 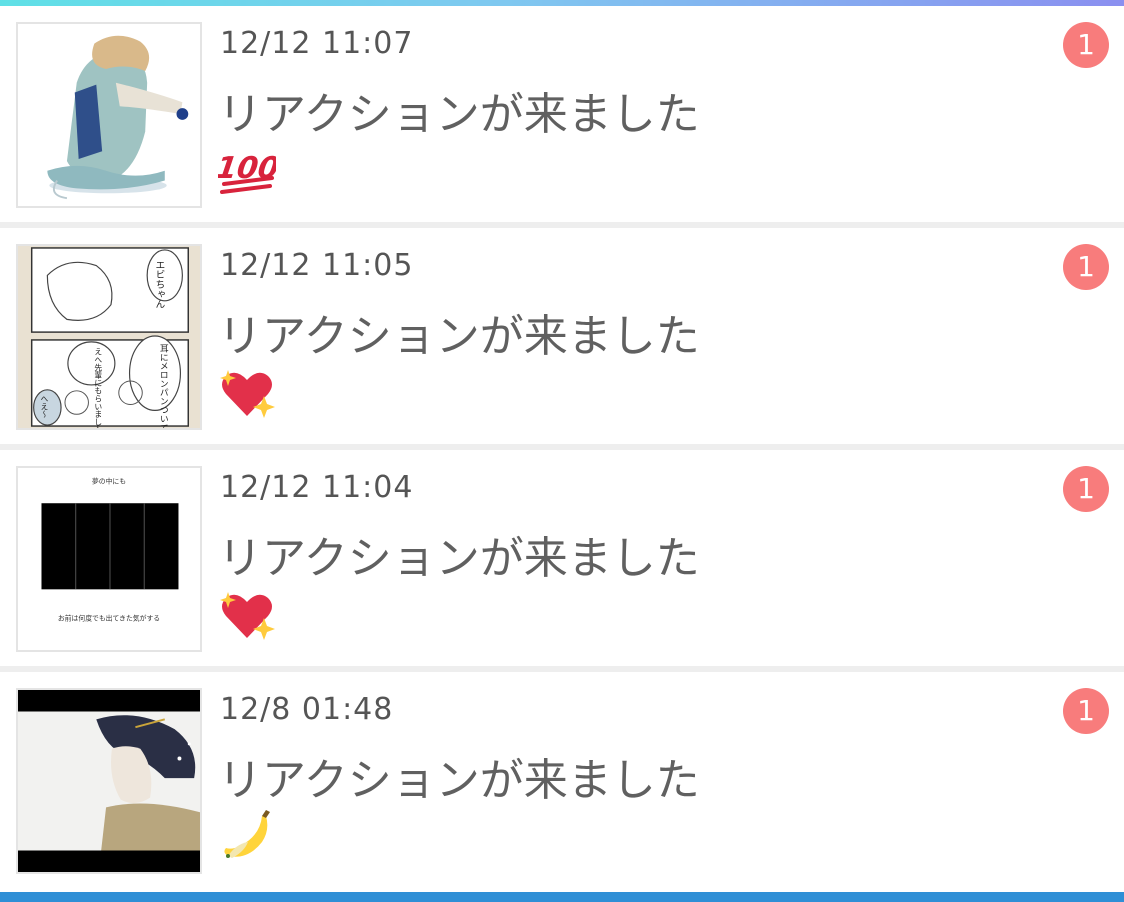 I want to click on page-caption-text: お前は何度でも出てきた気がする, so click(x=109, y=618).